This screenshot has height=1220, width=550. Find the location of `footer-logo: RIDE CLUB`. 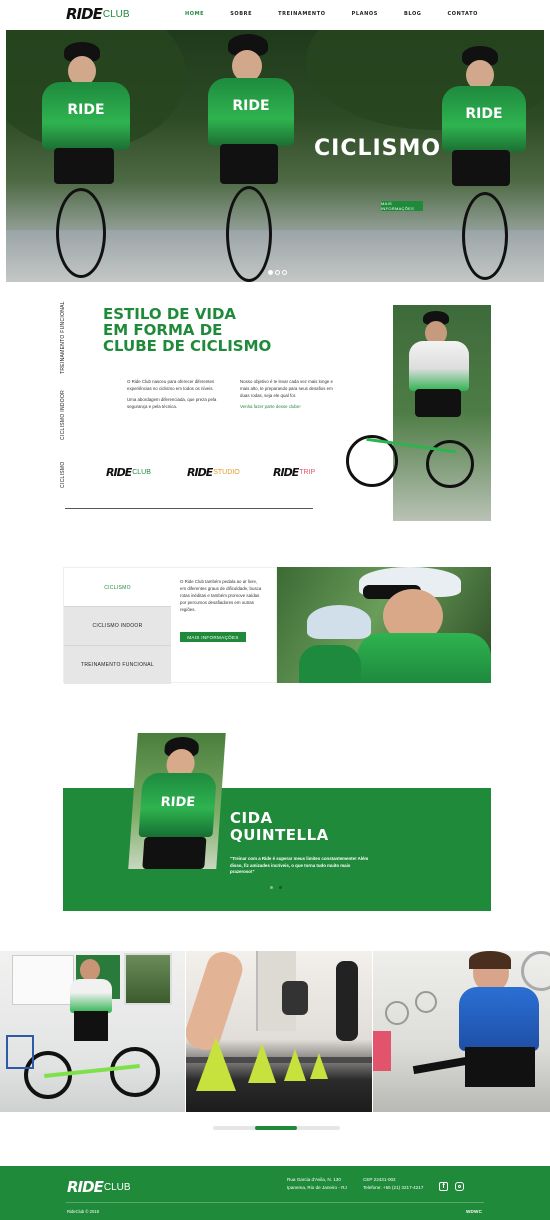

footer-logo: RIDE CLUB is located at coordinates (99, 1187).